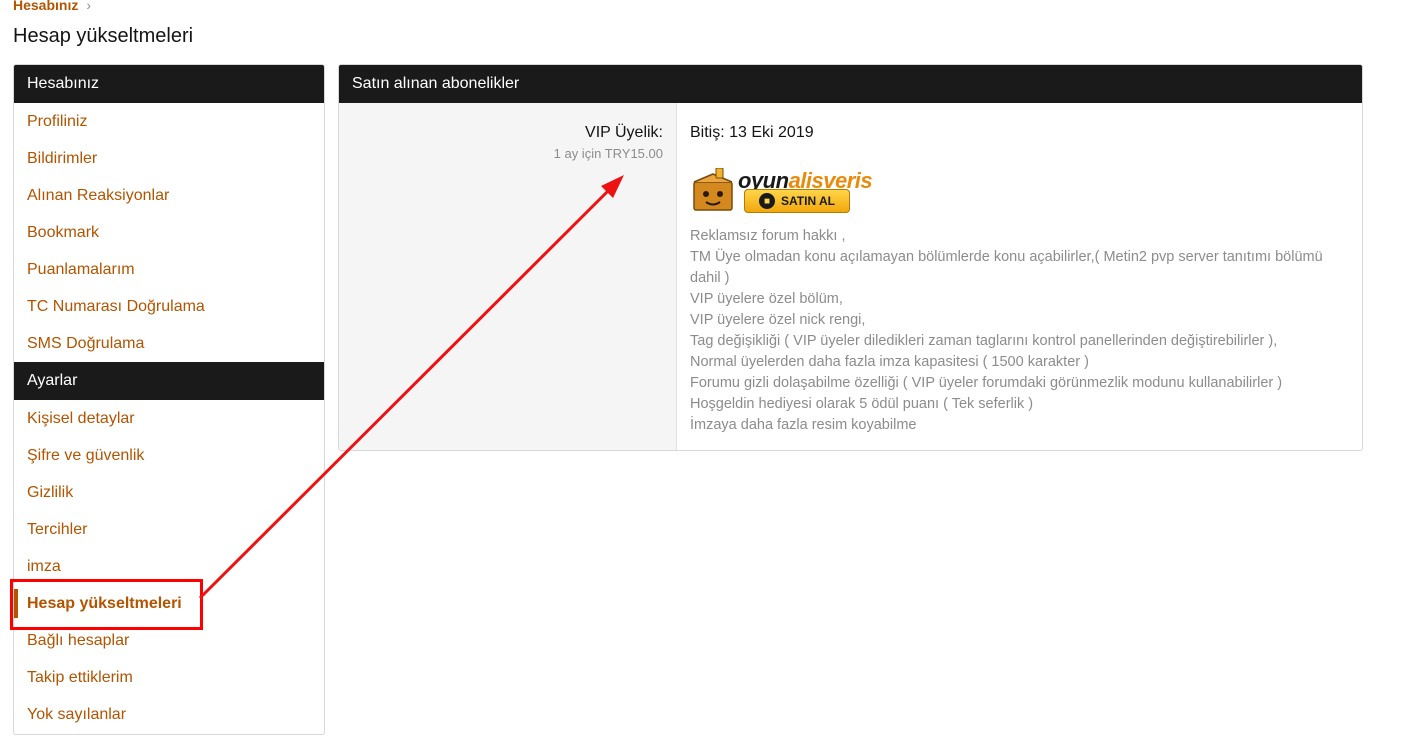 The width and height of the screenshot is (1405, 739). Describe the element at coordinates (169, 714) in the screenshot. I see `sidebar-item-ignored: Yok sayılanlar` at that location.